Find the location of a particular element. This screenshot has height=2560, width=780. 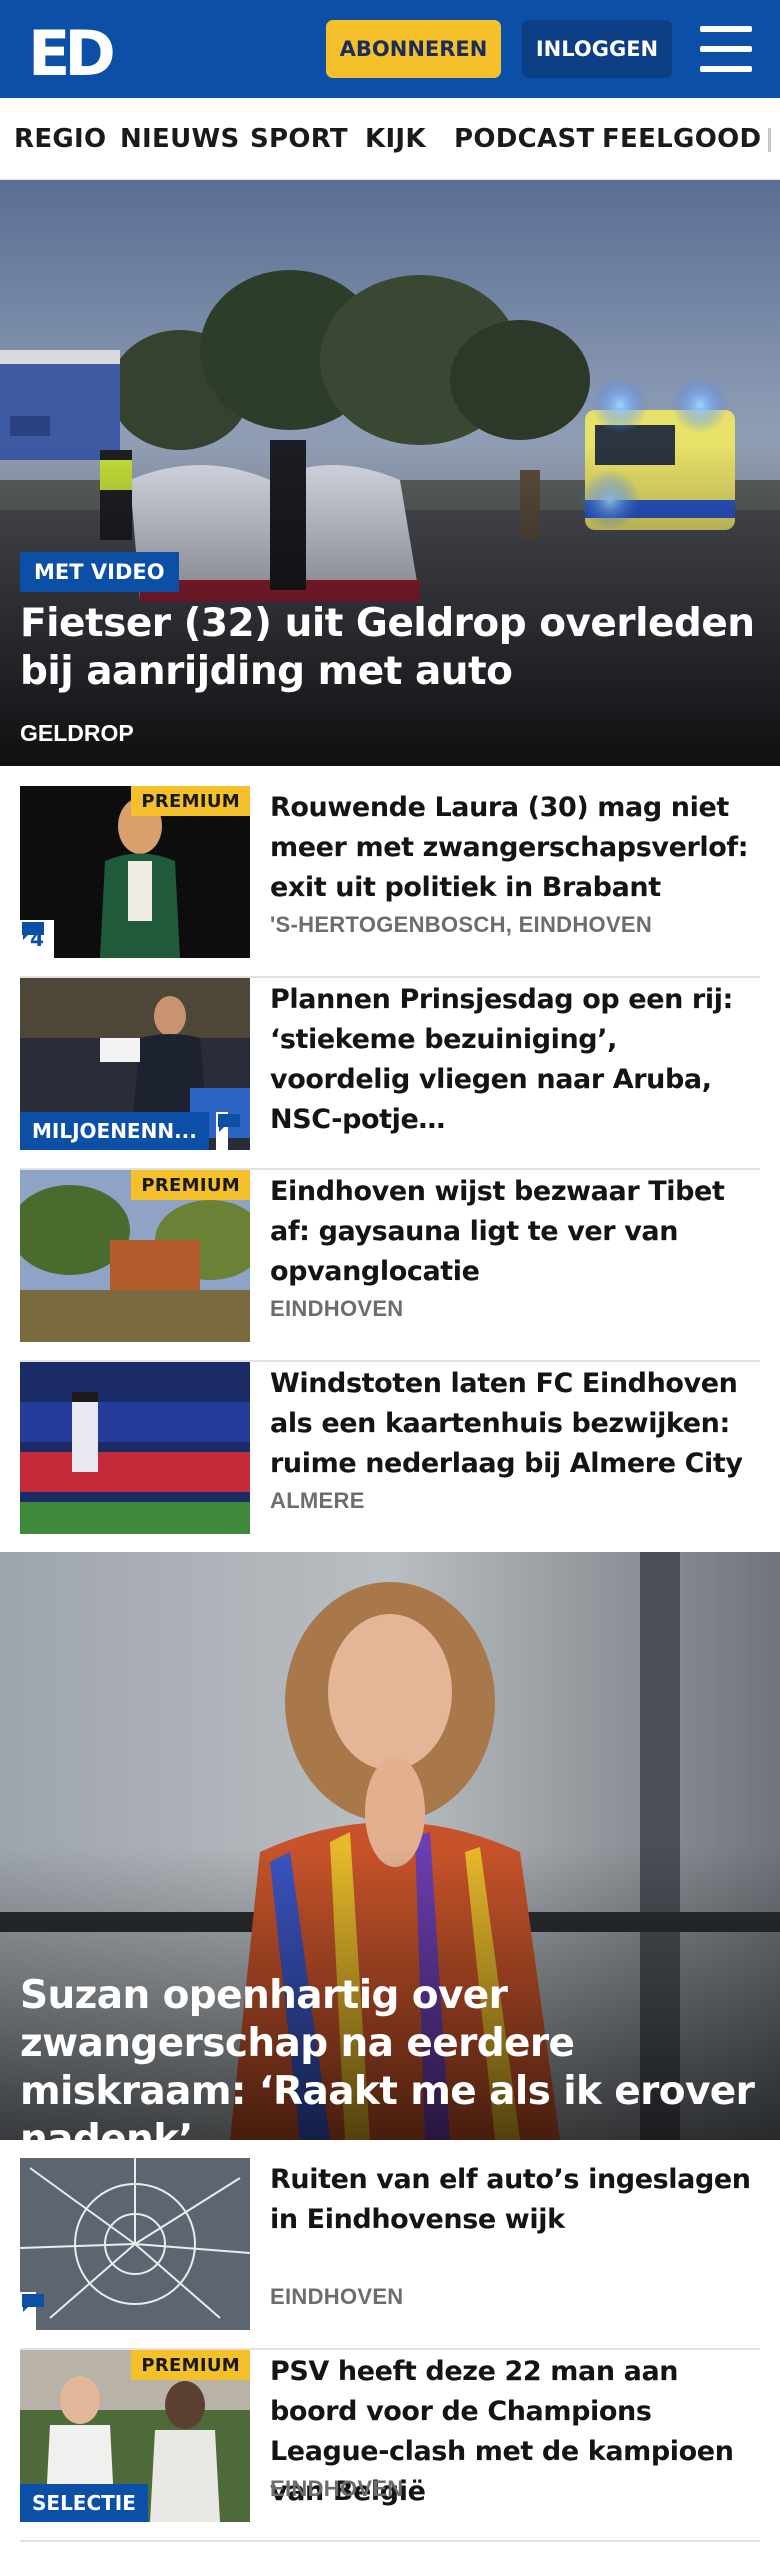

article-thumbnail: PREMIUM is located at coordinates (135, 1256).